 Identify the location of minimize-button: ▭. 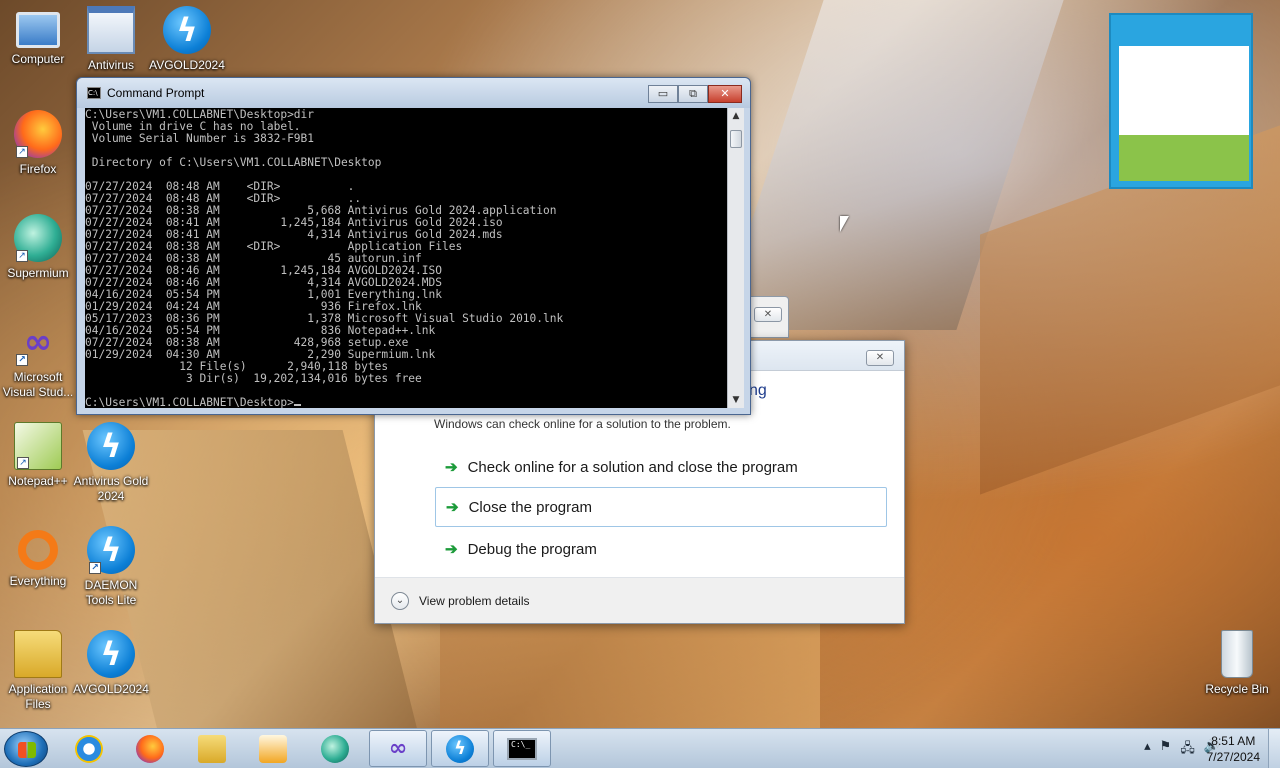
(663, 94).